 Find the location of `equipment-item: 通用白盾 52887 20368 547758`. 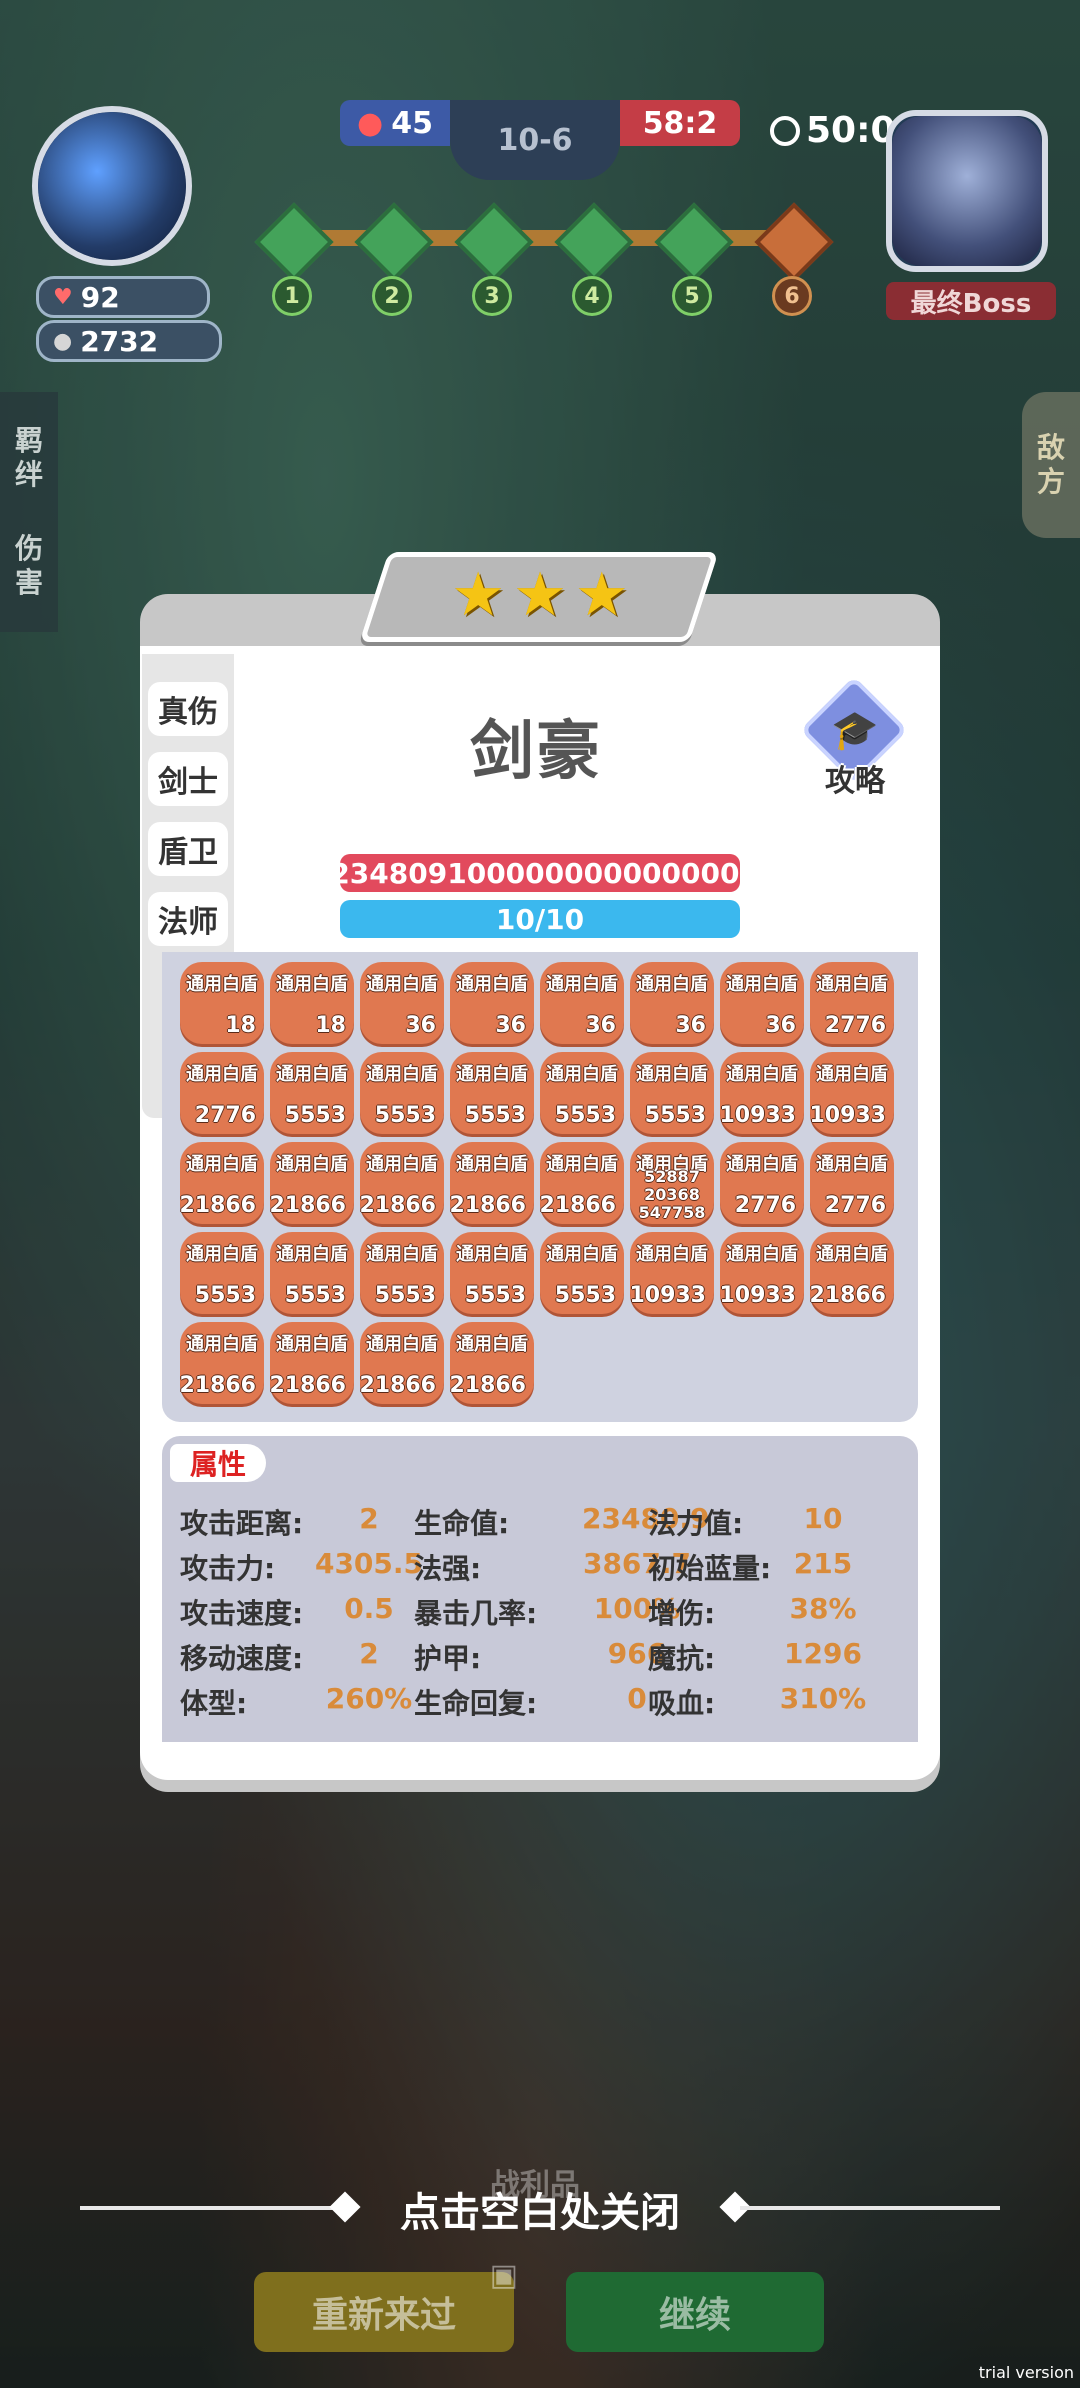

equipment-item: 通用白盾 52887 20368 547758 is located at coordinates (672, 1183).